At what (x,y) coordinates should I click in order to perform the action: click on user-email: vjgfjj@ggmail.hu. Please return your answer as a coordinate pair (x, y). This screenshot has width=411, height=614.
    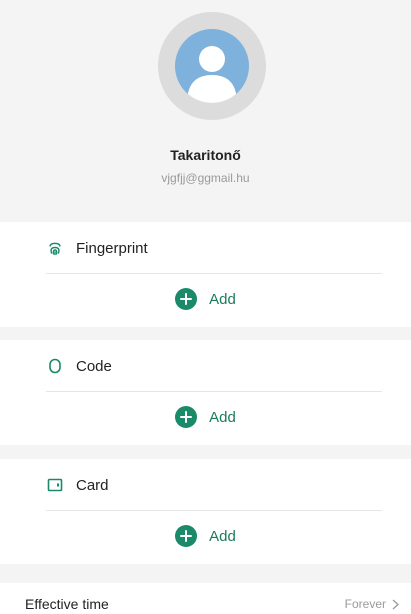
    Looking at the image, I should click on (205, 178).